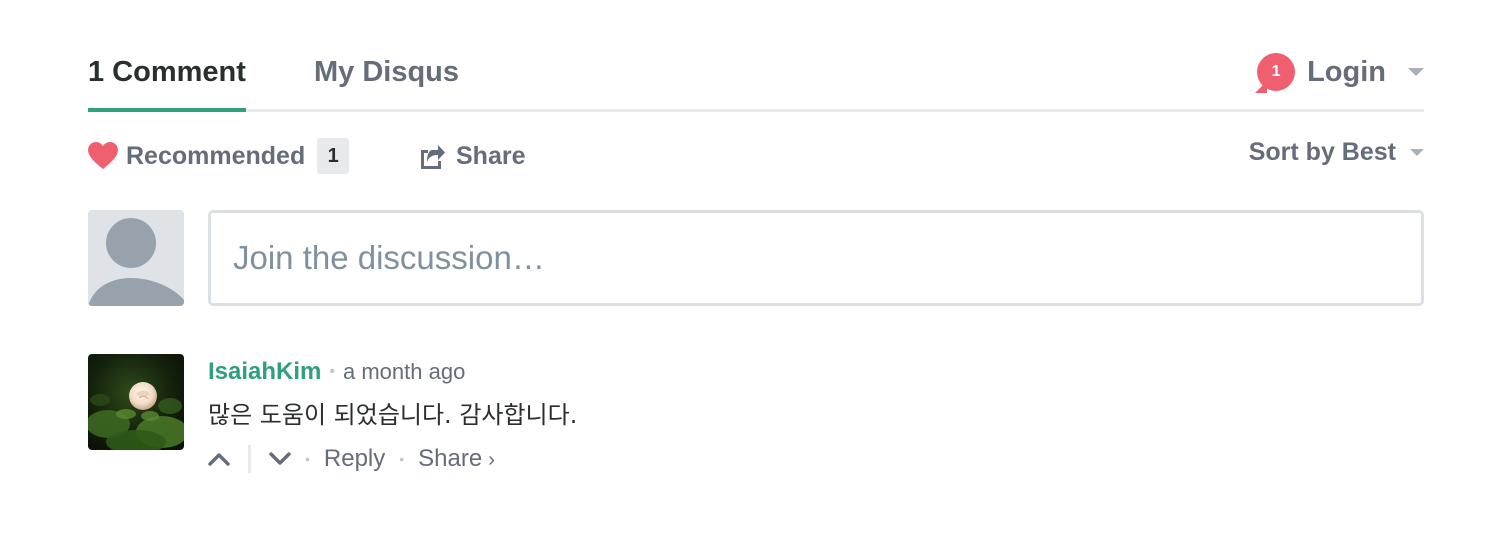 Image resolution: width=1508 pixels, height=540 pixels. I want to click on share-comment-label: Share, so click(450, 458).